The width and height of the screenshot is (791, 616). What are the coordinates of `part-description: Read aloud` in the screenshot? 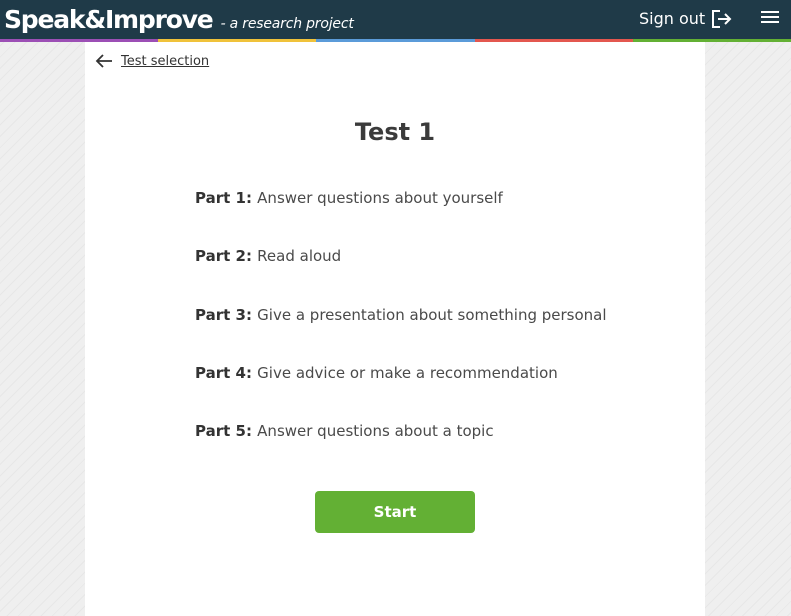 It's located at (299, 256).